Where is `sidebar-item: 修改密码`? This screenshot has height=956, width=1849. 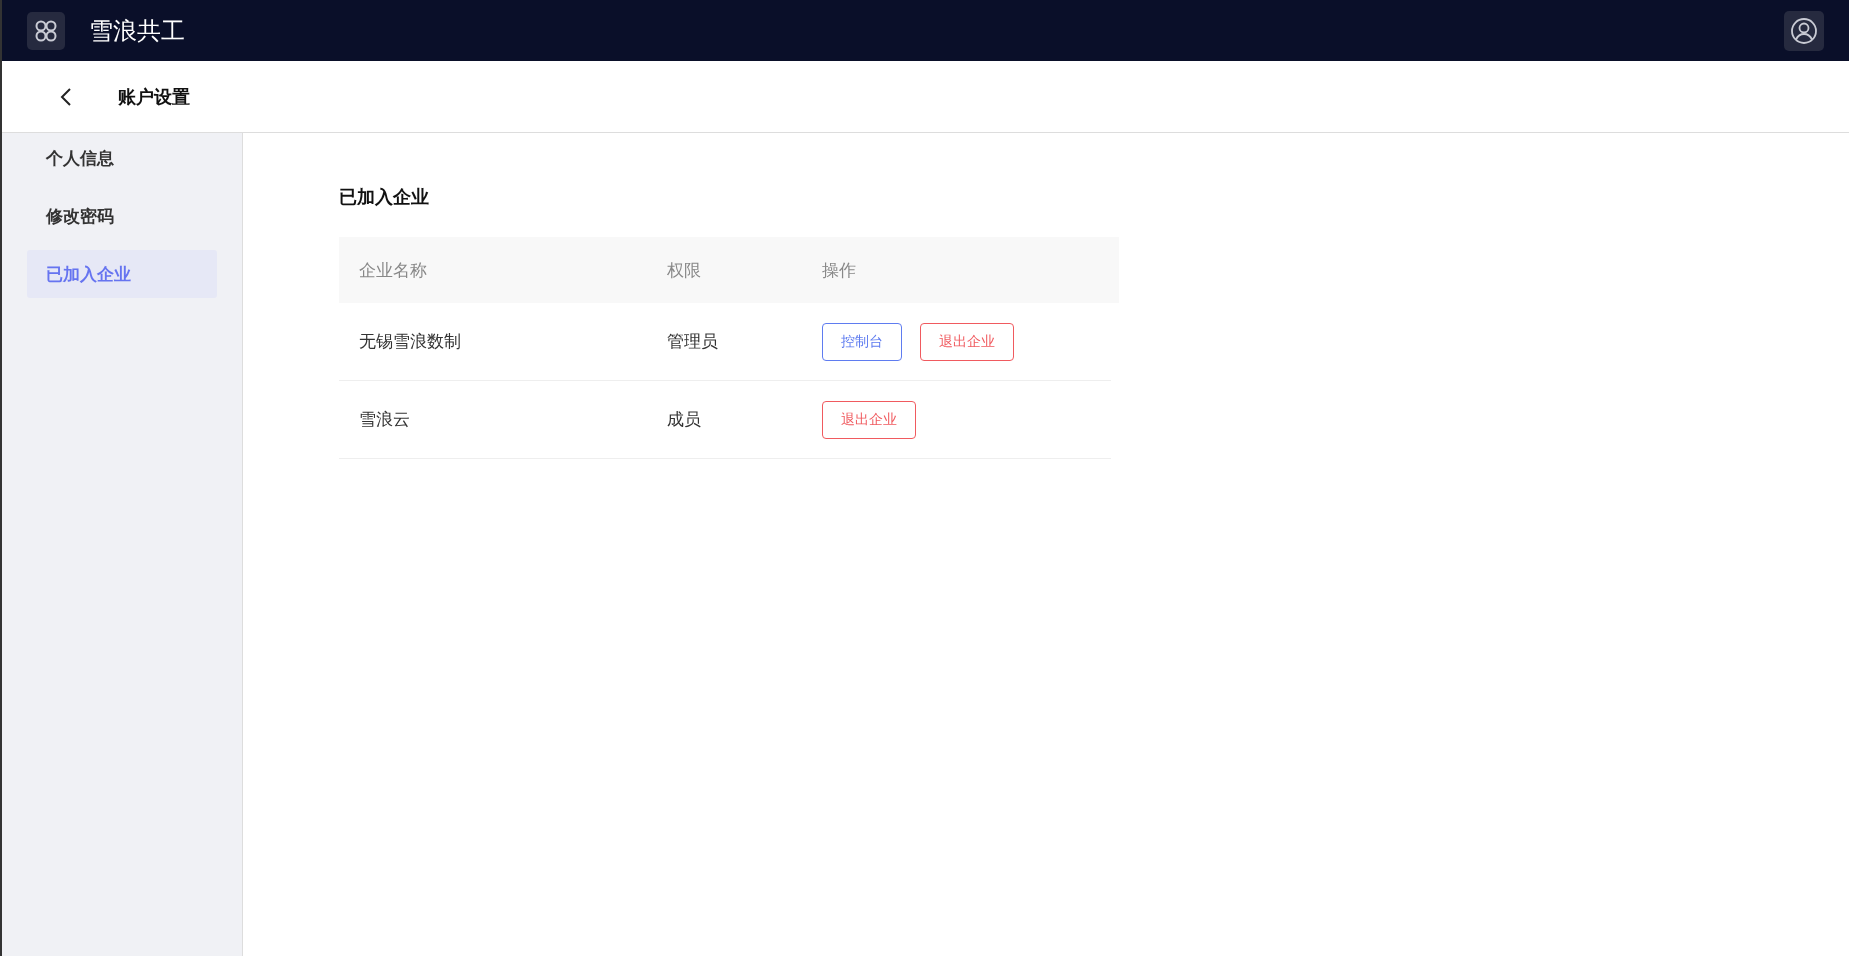 sidebar-item: 修改密码 is located at coordinates (122, 216).